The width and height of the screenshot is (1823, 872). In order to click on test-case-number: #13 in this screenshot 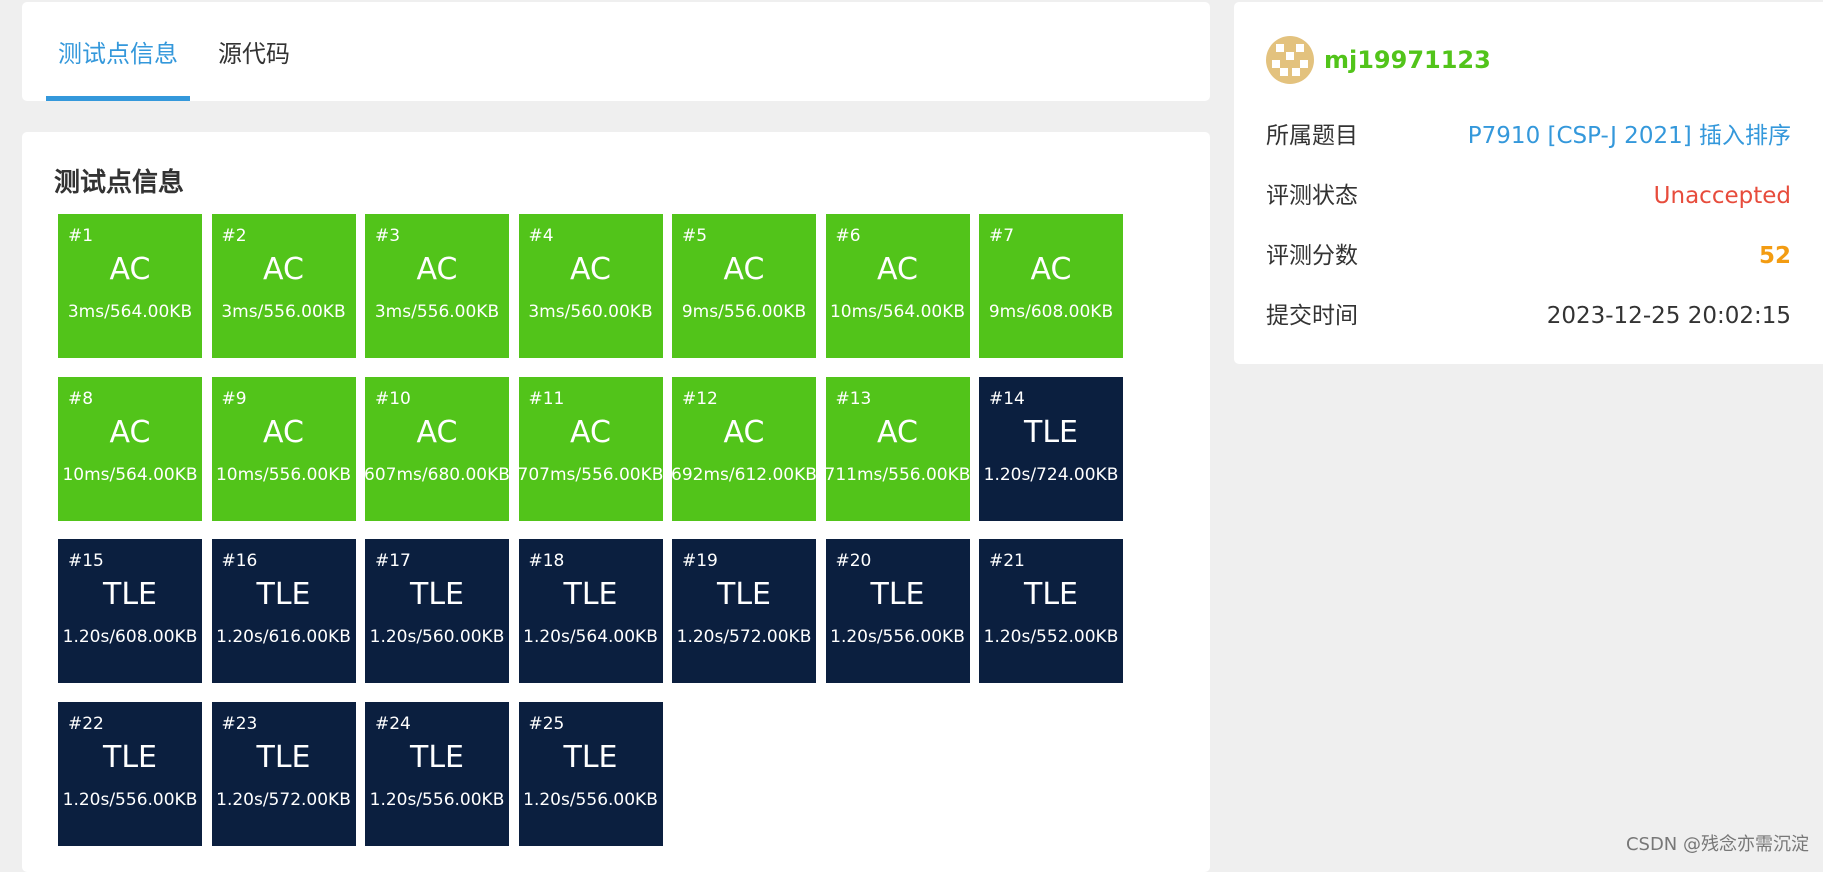, I will do `click(854, 399)`.